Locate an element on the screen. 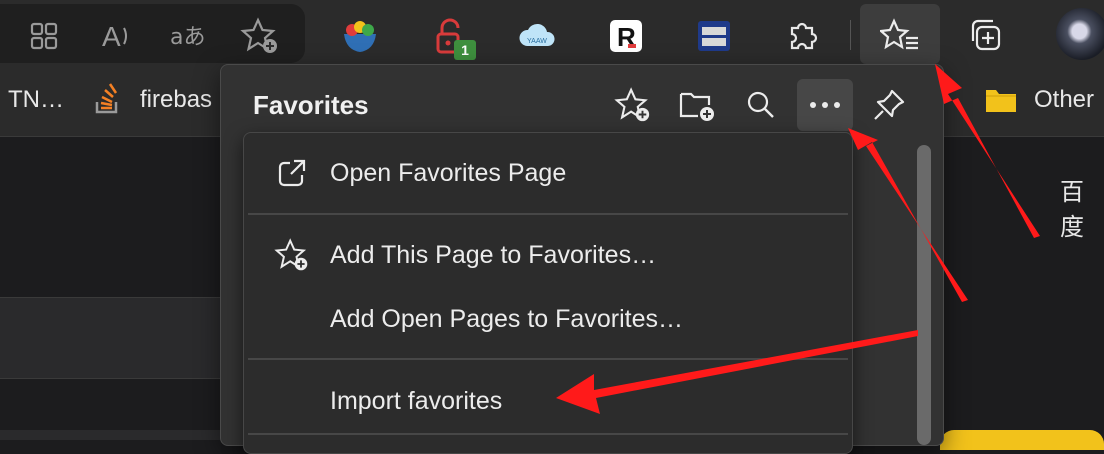 Image resolution: width=1104 pixels, height=454 pixels. page-link-text: 百度 is located at coordinates (1082, 207).